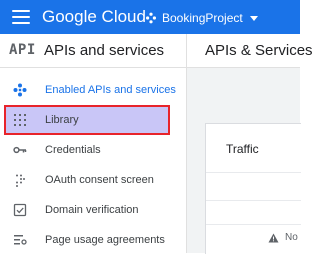  I want to click on top-app-bar: Google Cloud BookingProject, so click(150, 17).